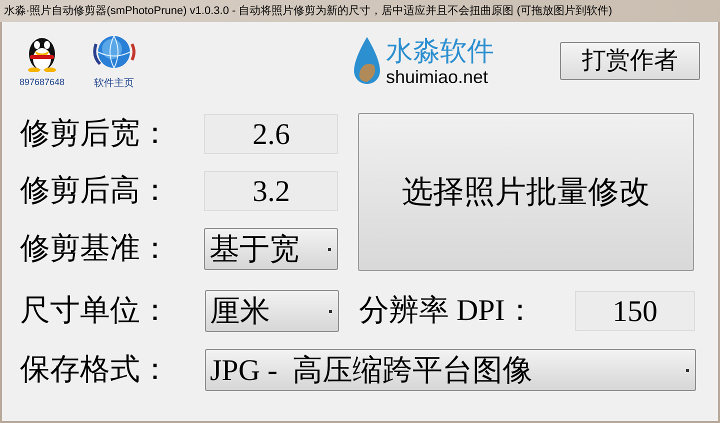  Describe the element at coordinates (635, 311) in the screenshot. I see `number-field: 150` at that location.